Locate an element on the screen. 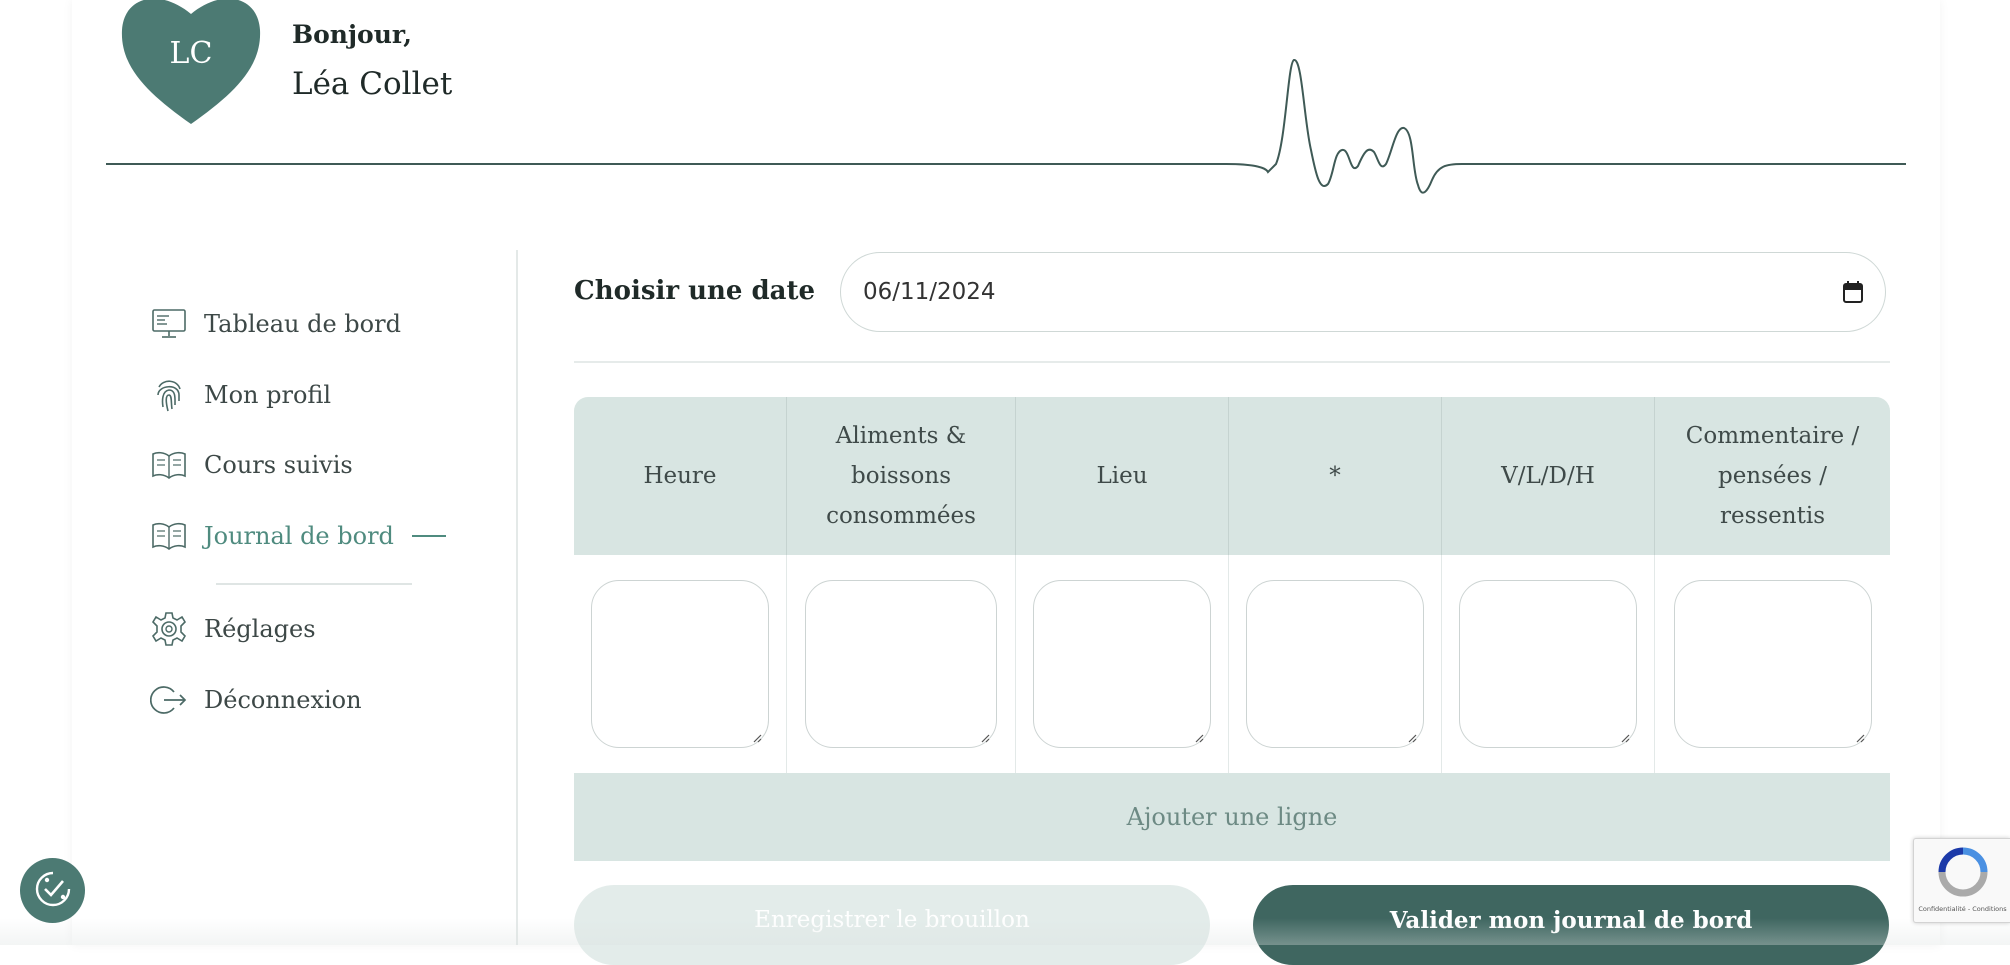 This screenshot has width=2010, height=965. accessibility-icon is located at coordinates (53, 891).